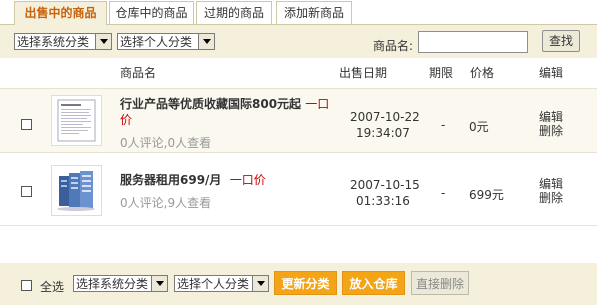 The height and width of the screenshot is (307, 597). Describe the element at coordinates (441, 73) in the screenshot. I see `header-term: 期限` at that location.